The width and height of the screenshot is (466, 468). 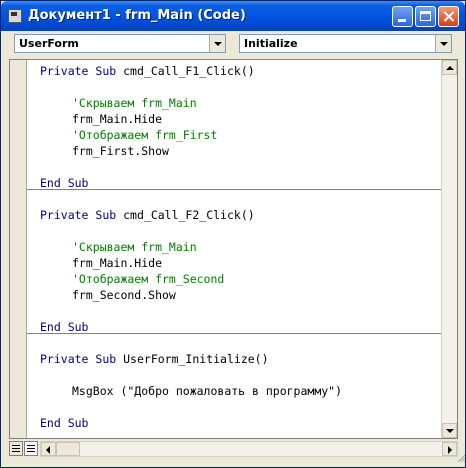 I want to click on code-line: frm_First.Show, so click(x=120, y=151).